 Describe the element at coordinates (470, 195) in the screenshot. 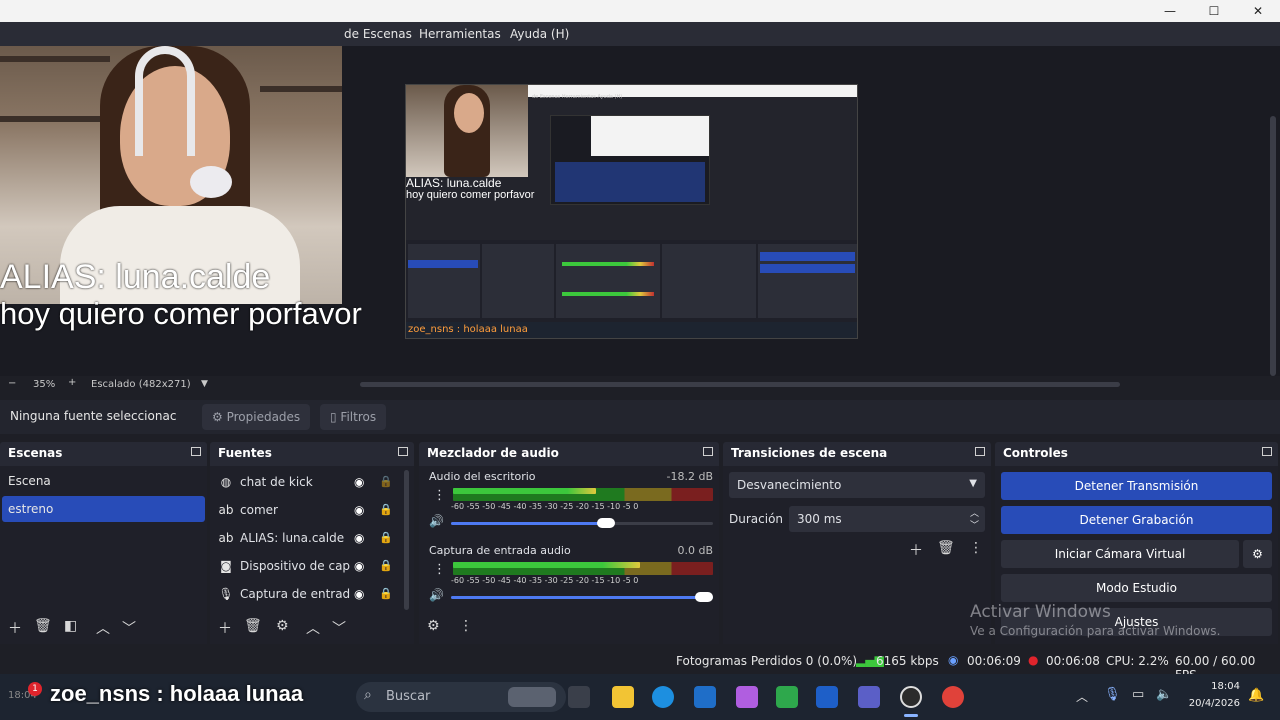

I see `nested-message-text: hoy quiero comer porfavor` at that location.